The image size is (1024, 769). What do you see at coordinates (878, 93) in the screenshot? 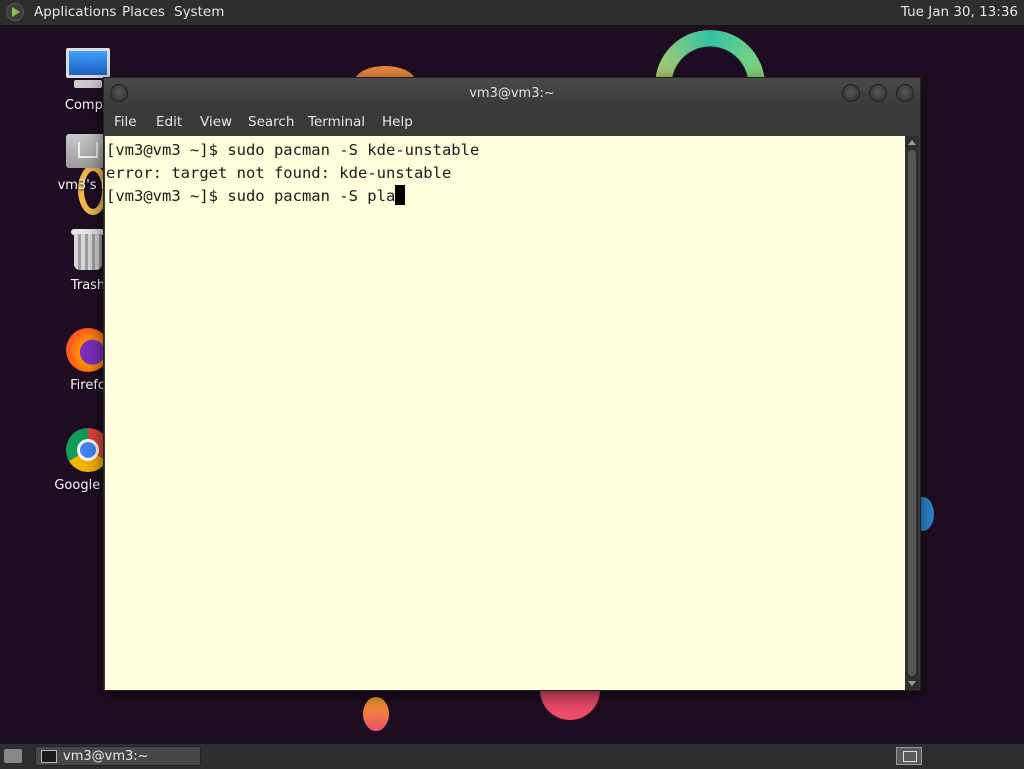
I see `maximize-button` at bounding box center [878, 93].